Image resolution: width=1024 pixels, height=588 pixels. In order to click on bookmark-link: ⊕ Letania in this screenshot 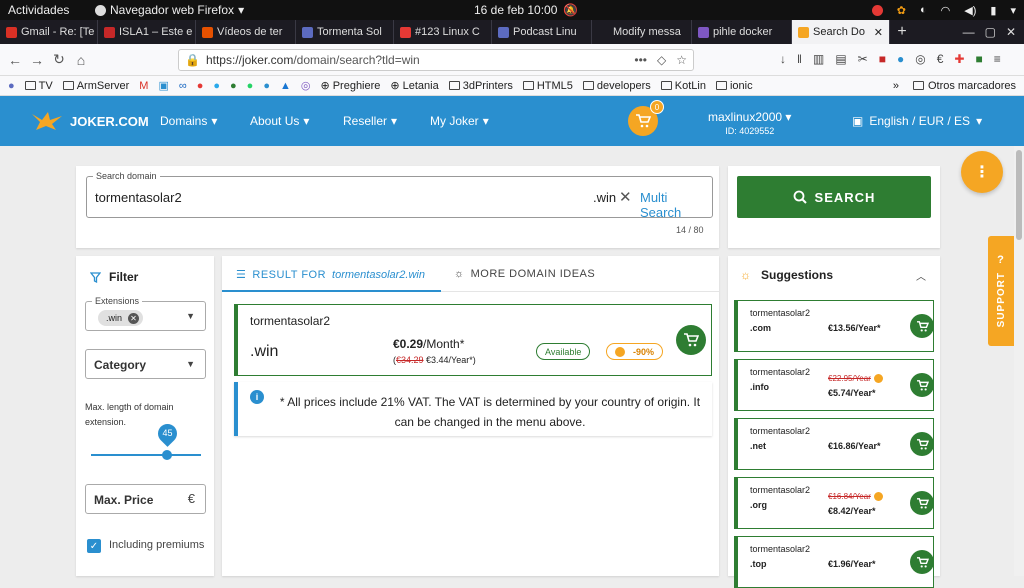, I will do `click(414, 86)`.